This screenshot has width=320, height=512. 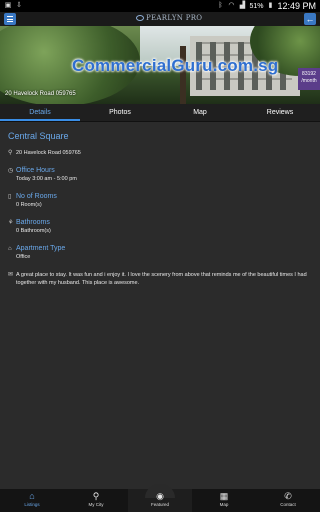 I want to click on tab-reviews: Reviews, so click(x=280, y=112).